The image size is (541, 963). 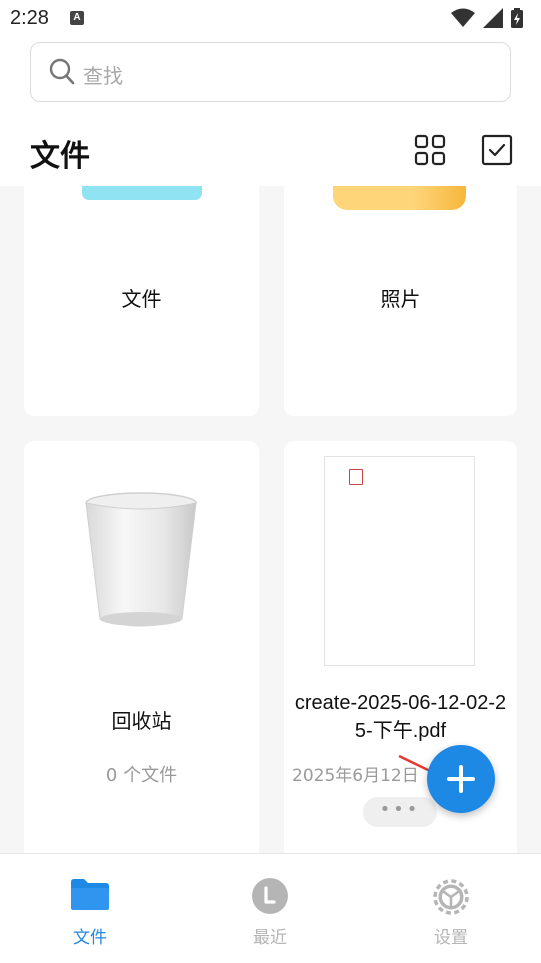 I want to click on card-label: 照片, so click(x=400, y=299).